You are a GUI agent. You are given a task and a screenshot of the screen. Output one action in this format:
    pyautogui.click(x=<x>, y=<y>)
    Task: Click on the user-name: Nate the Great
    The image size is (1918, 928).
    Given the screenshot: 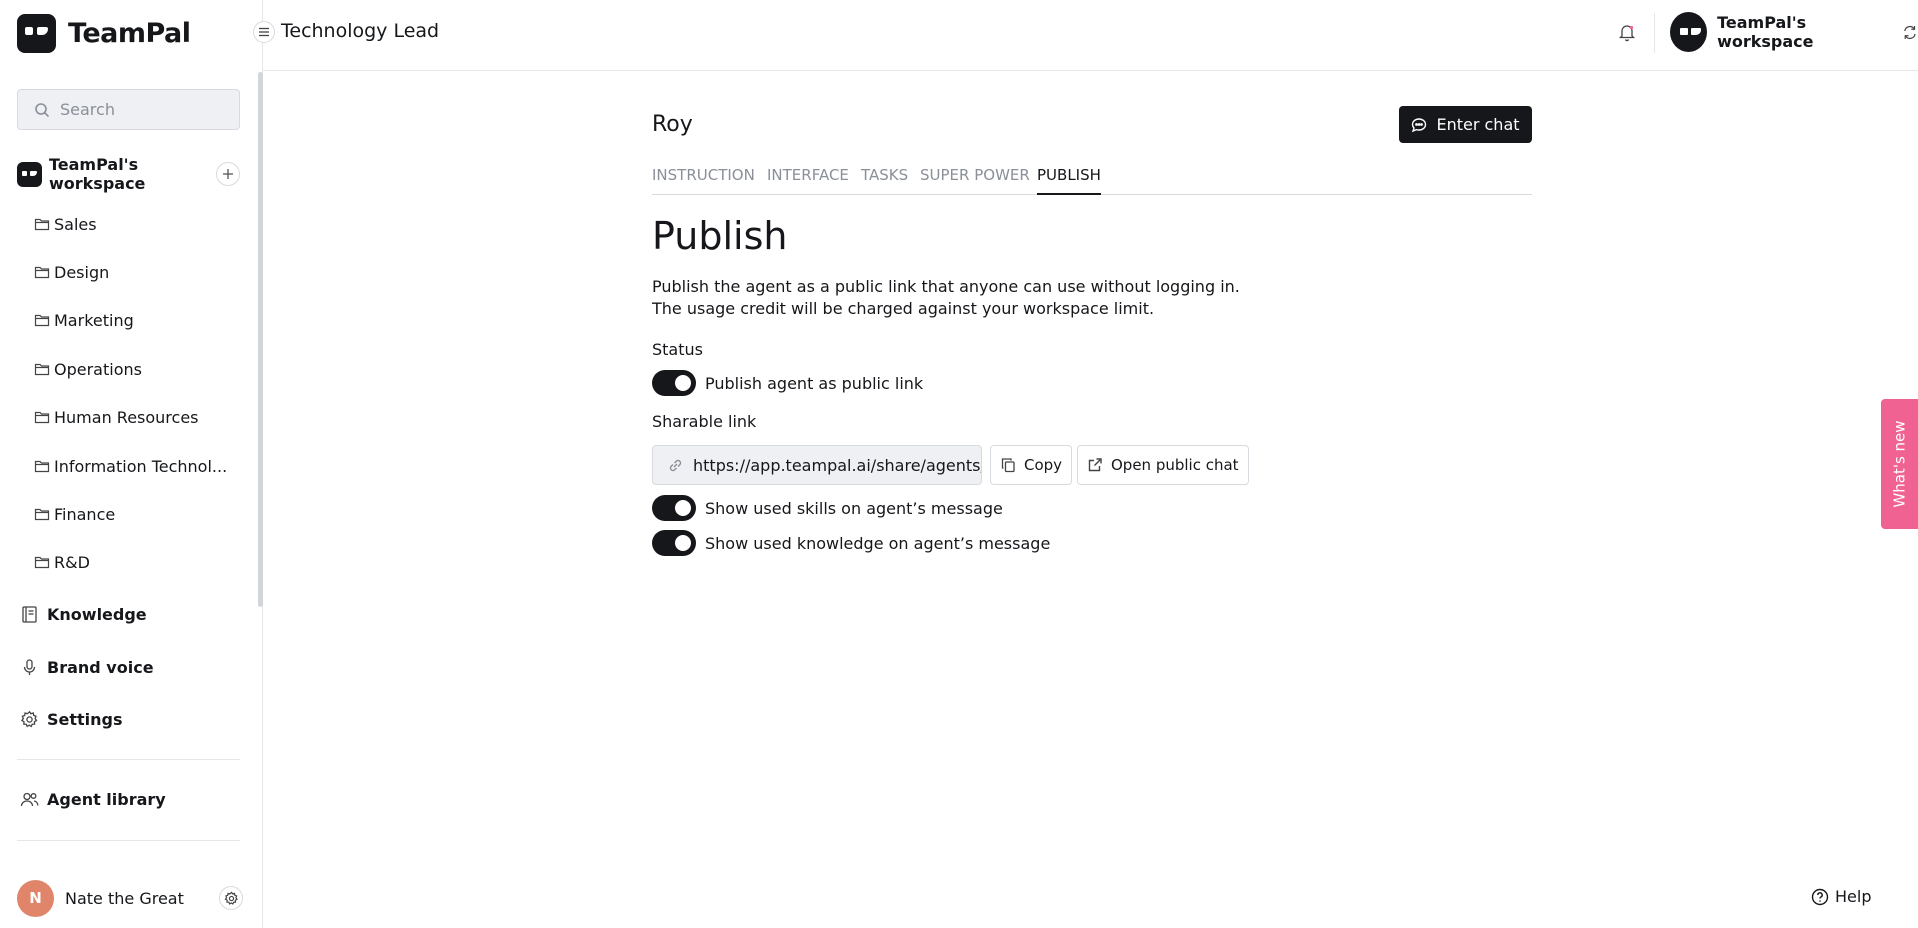 What is the action you would take?
    pyautogui.click(x=124, y=898)
    